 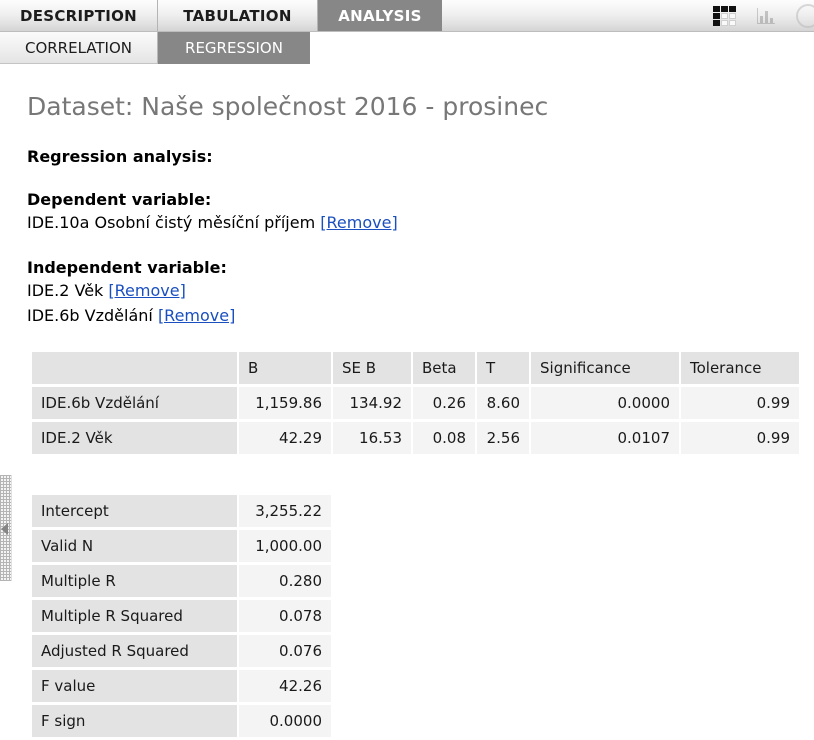 I want to click on cell-beta: 0.08, so click(x=444, y=438).